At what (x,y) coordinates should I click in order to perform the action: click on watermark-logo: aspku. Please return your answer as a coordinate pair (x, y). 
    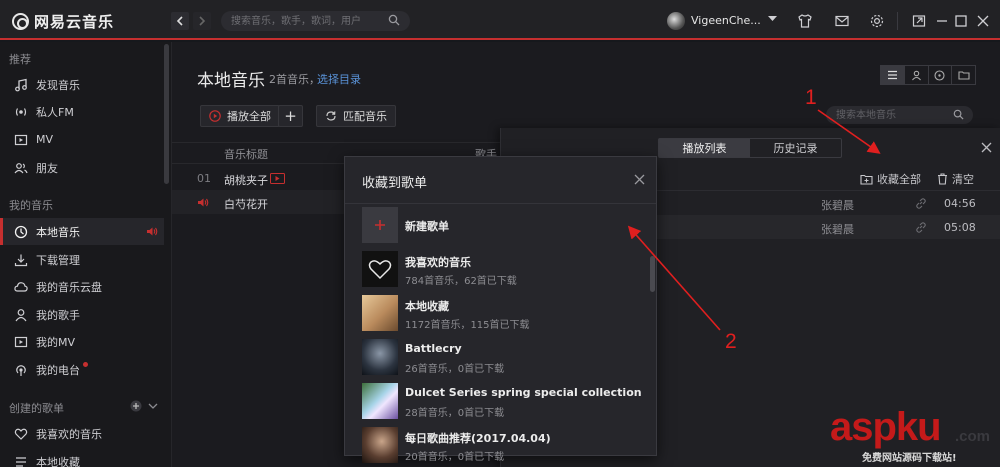
    Looking at the image, I should click on (886, 427).